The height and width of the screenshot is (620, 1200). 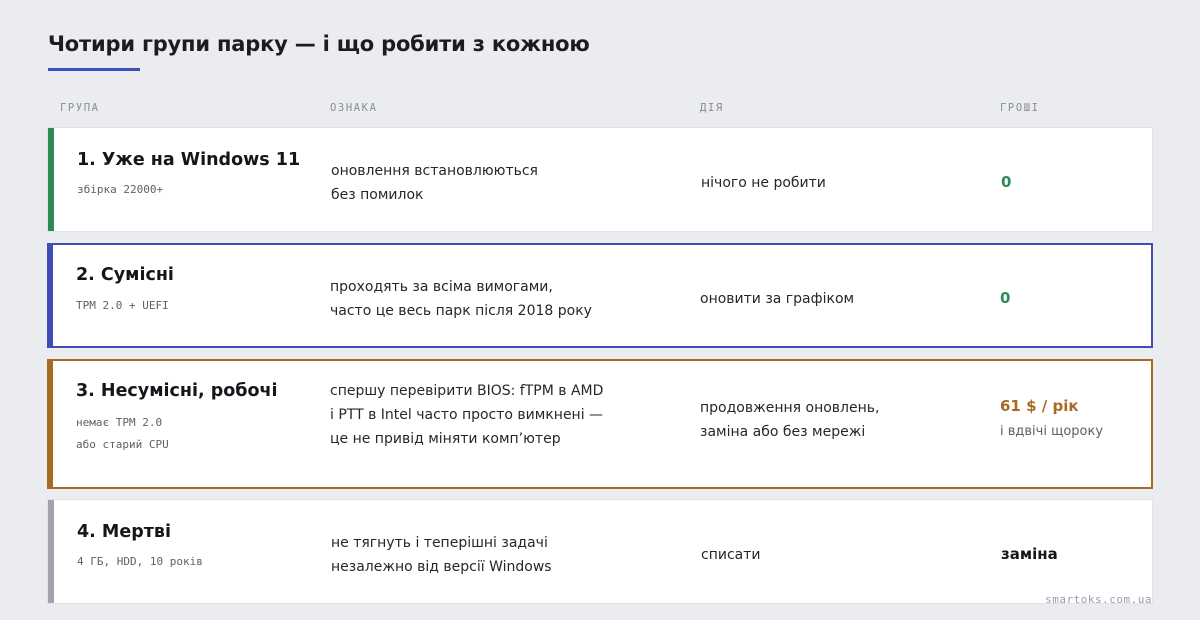 I want to click on group-subtitle: немає TPM 2.0 або старий CPU, so click(x=122, y=434).